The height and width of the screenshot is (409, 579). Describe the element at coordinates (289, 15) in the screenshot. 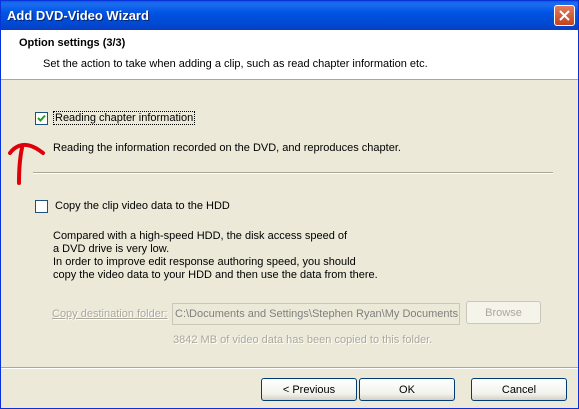

I see `title-bar: Add DVD-Video Wizard` at that location.